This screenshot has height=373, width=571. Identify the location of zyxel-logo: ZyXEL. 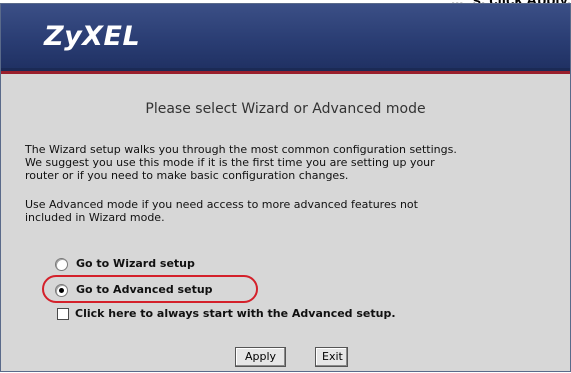
(92, 36).